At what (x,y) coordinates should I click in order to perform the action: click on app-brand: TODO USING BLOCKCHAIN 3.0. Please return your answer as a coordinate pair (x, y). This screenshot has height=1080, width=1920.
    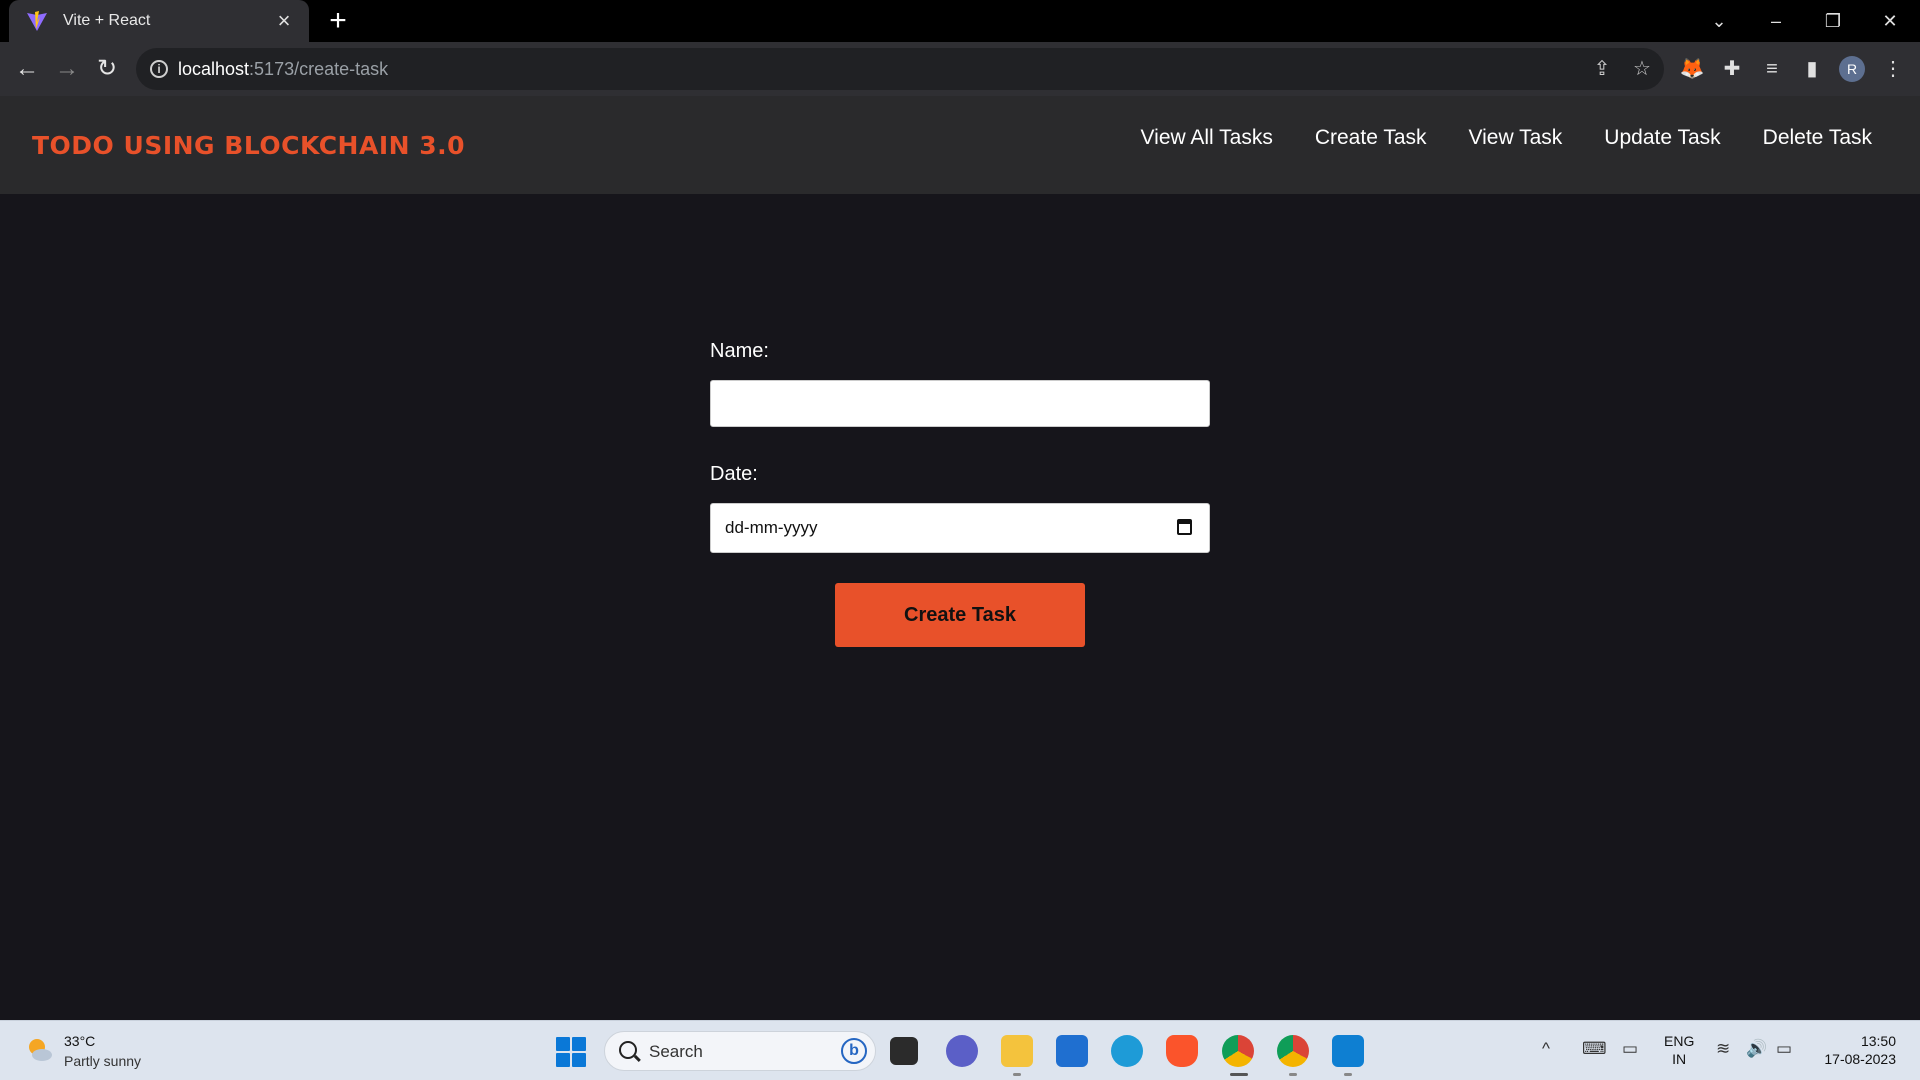
    Looking at the image, I should click on (249, 145).